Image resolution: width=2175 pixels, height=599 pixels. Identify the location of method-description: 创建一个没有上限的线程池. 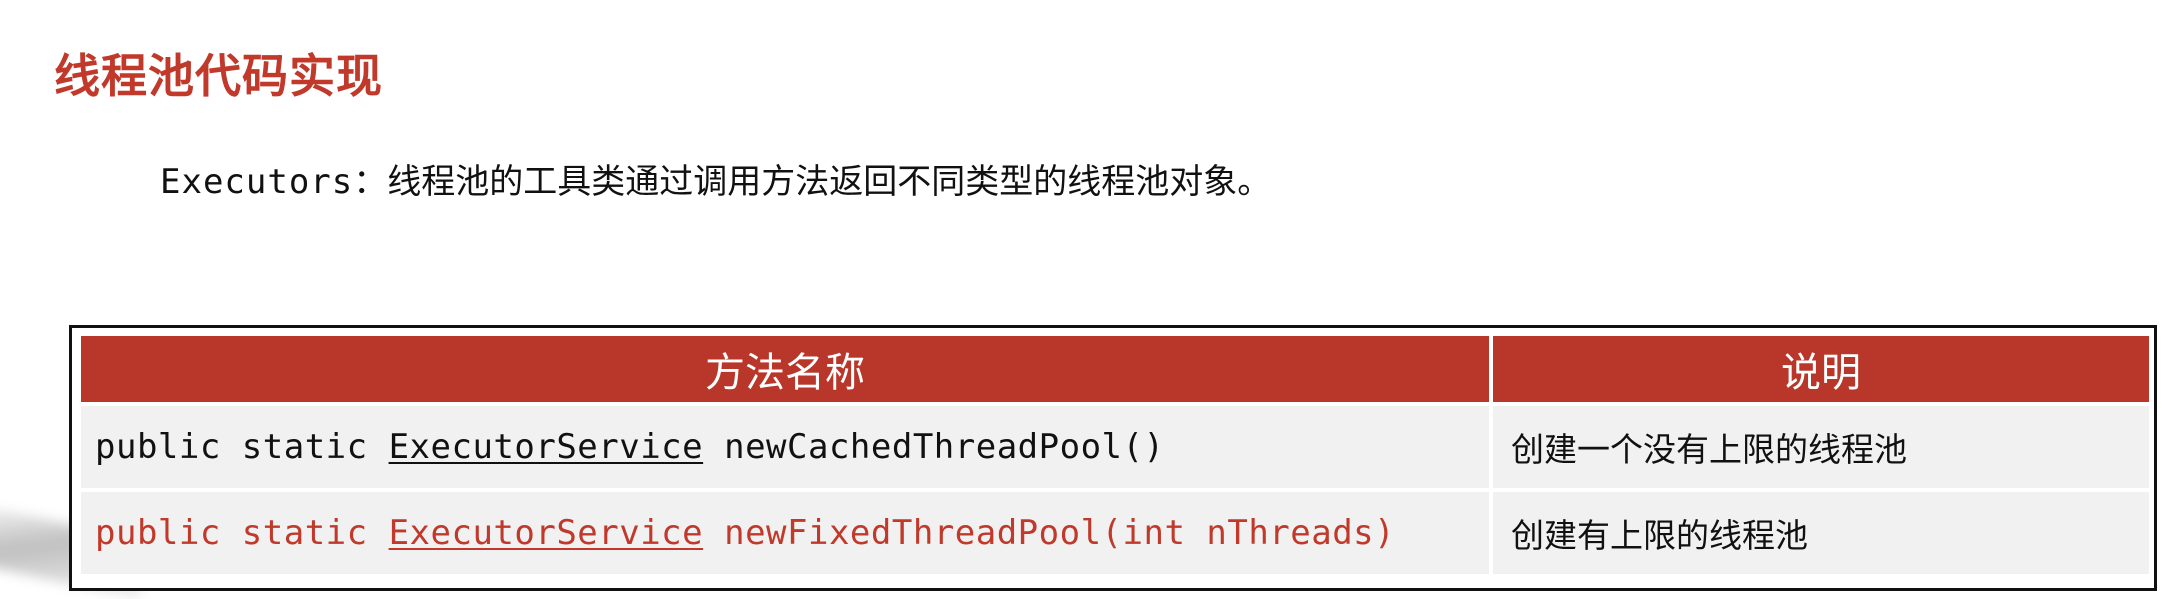
(1821, 447).